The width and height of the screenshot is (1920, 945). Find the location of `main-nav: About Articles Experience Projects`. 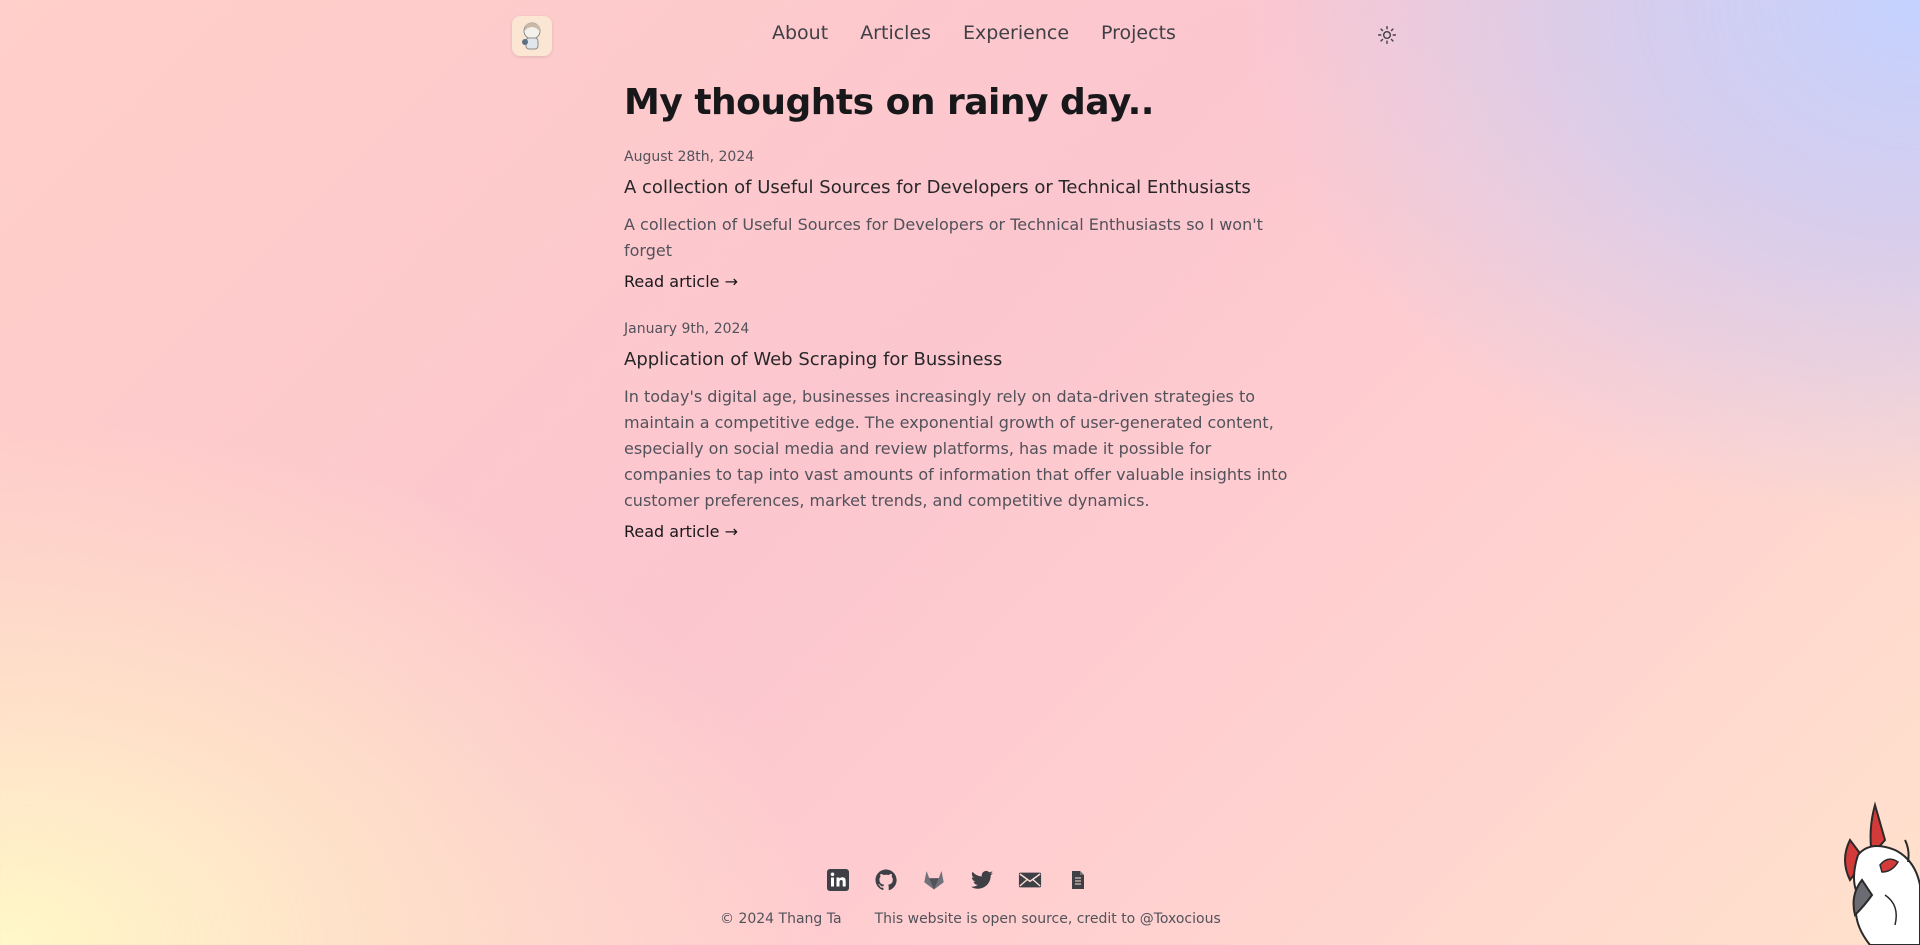

main-nav: About Articles Experience Projects is located at coordinates (974, 33).